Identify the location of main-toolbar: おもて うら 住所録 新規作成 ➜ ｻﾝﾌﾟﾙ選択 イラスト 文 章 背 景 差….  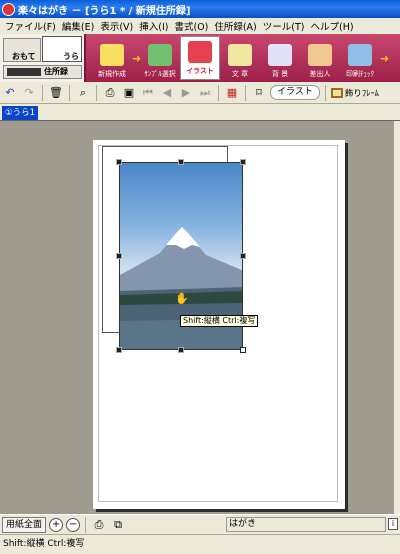
(200, 58).